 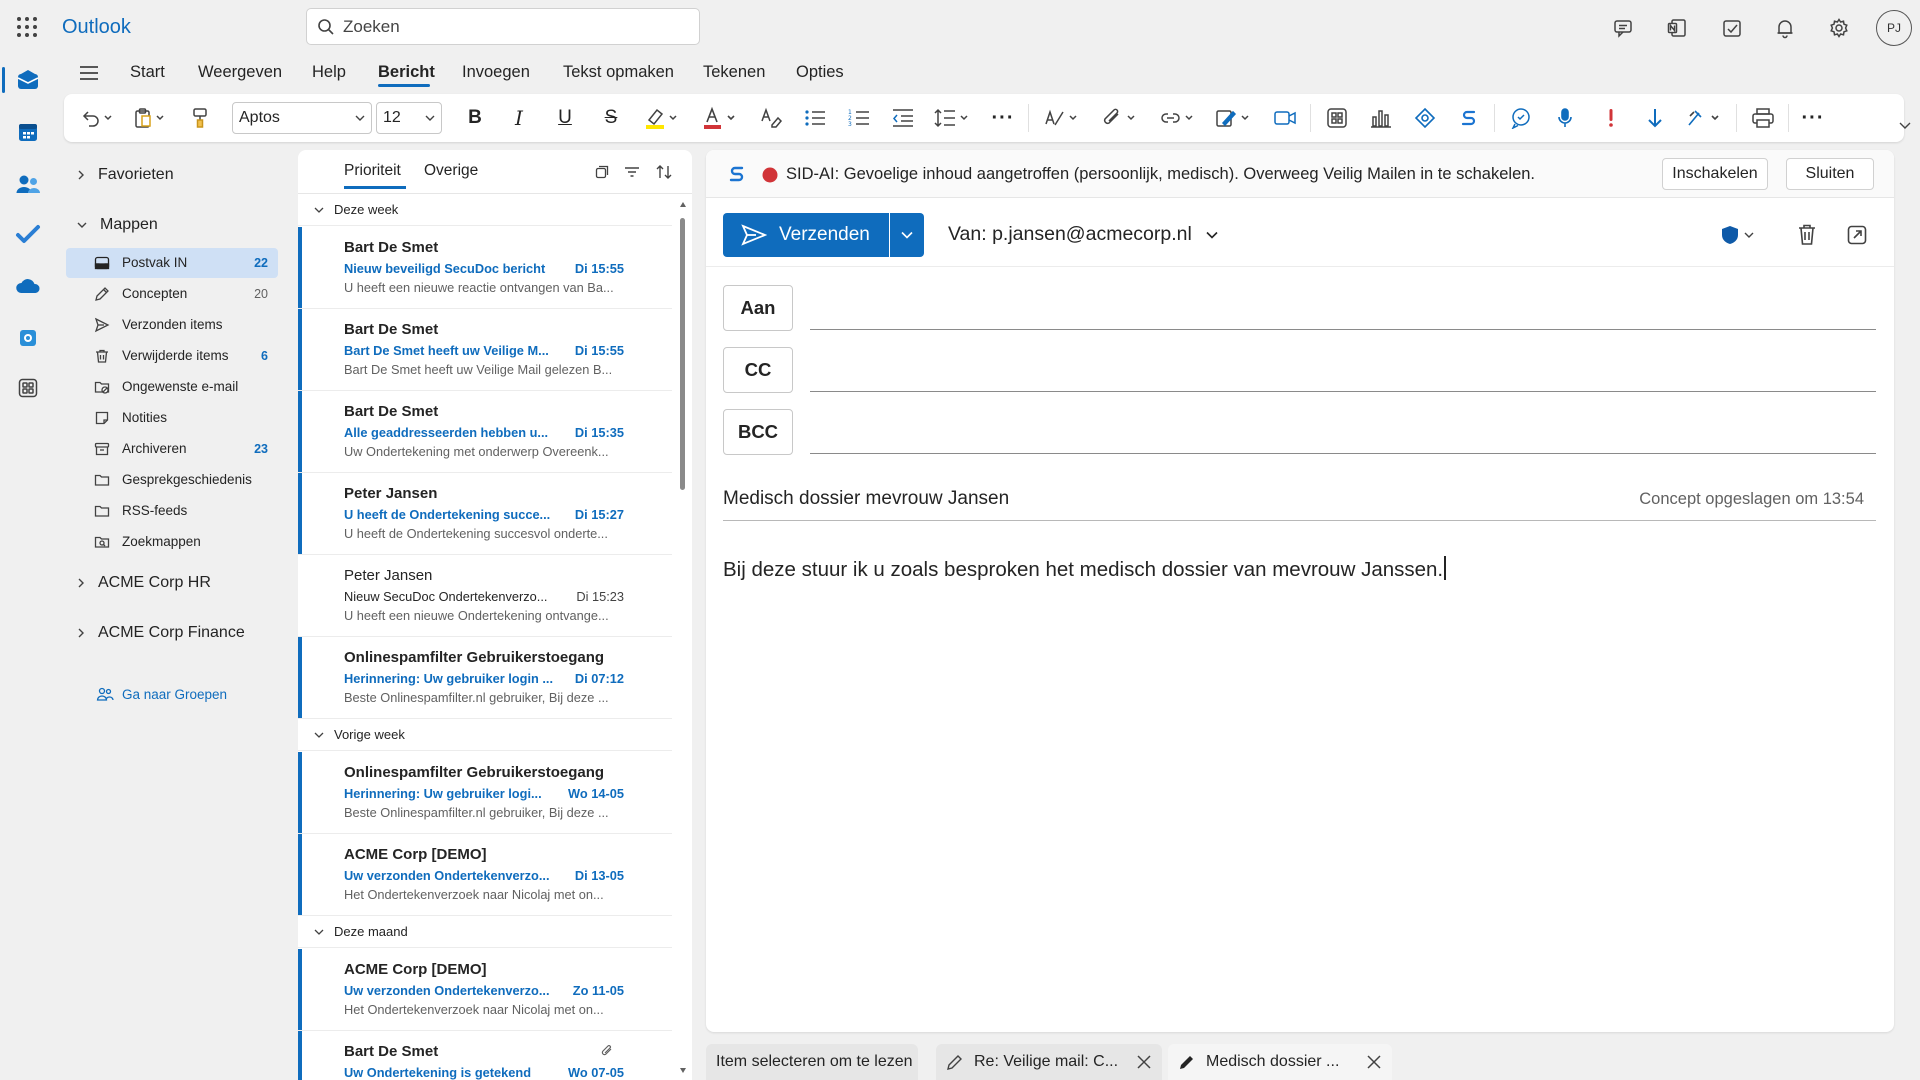 What do you see at coordinates (406, 72) in the screenshot?
I see `tab-bericht: Bericht` at bounding box center [406, 72].